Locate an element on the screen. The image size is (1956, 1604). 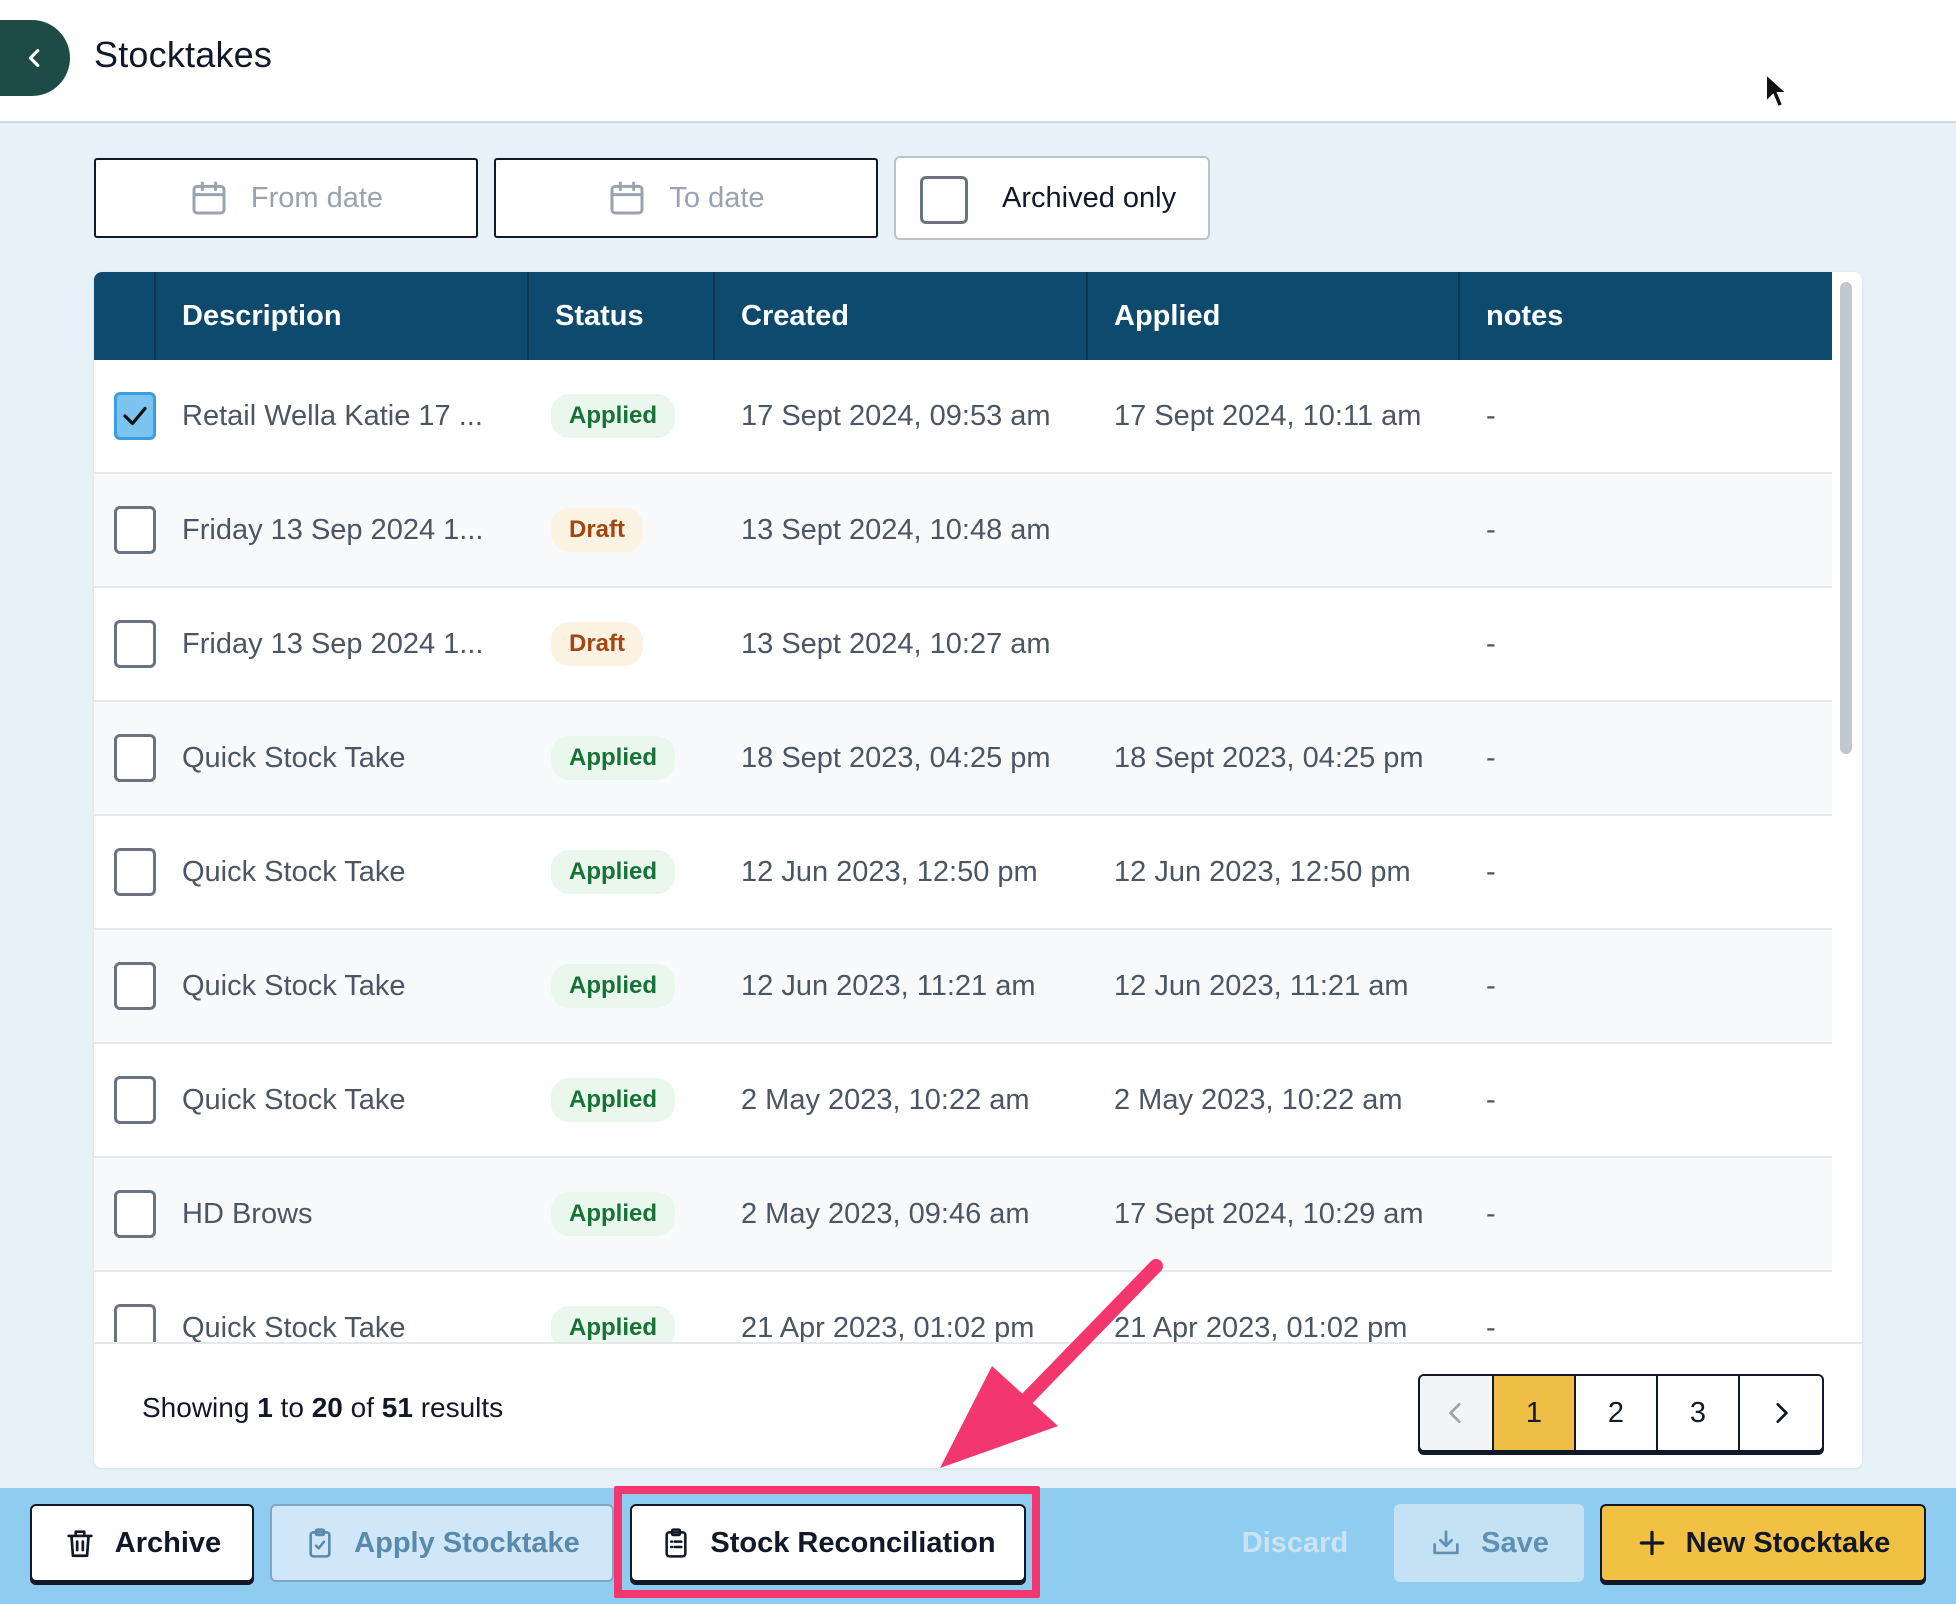
archive-button: Archive is located at coordinates (142, 1543).